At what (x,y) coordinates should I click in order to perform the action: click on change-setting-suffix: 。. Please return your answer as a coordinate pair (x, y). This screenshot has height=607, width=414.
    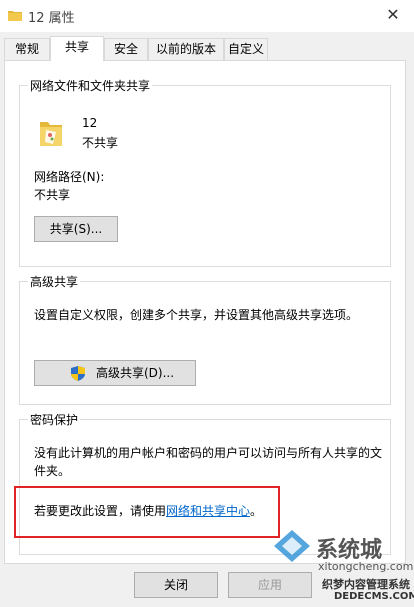
    Looking at the image, I should click on (256, 511).